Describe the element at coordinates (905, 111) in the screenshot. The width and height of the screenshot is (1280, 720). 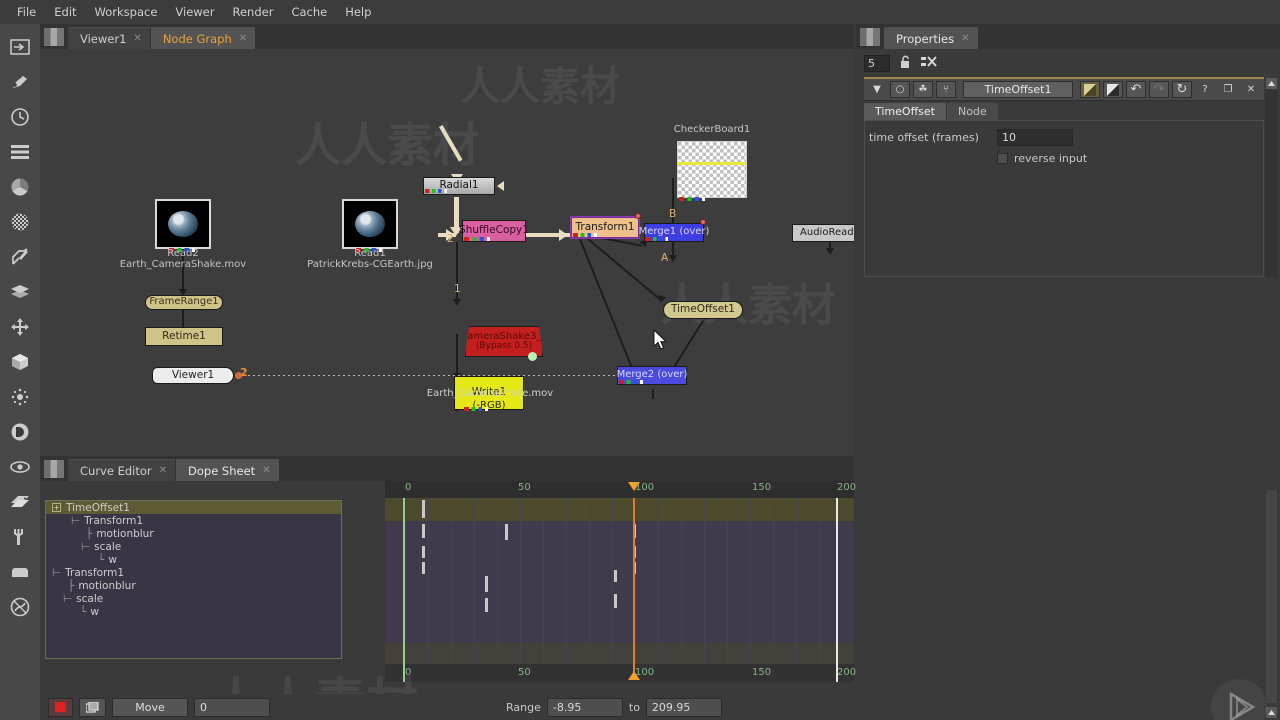
I see `tab-timeoffset: TimeOffset` at that location.